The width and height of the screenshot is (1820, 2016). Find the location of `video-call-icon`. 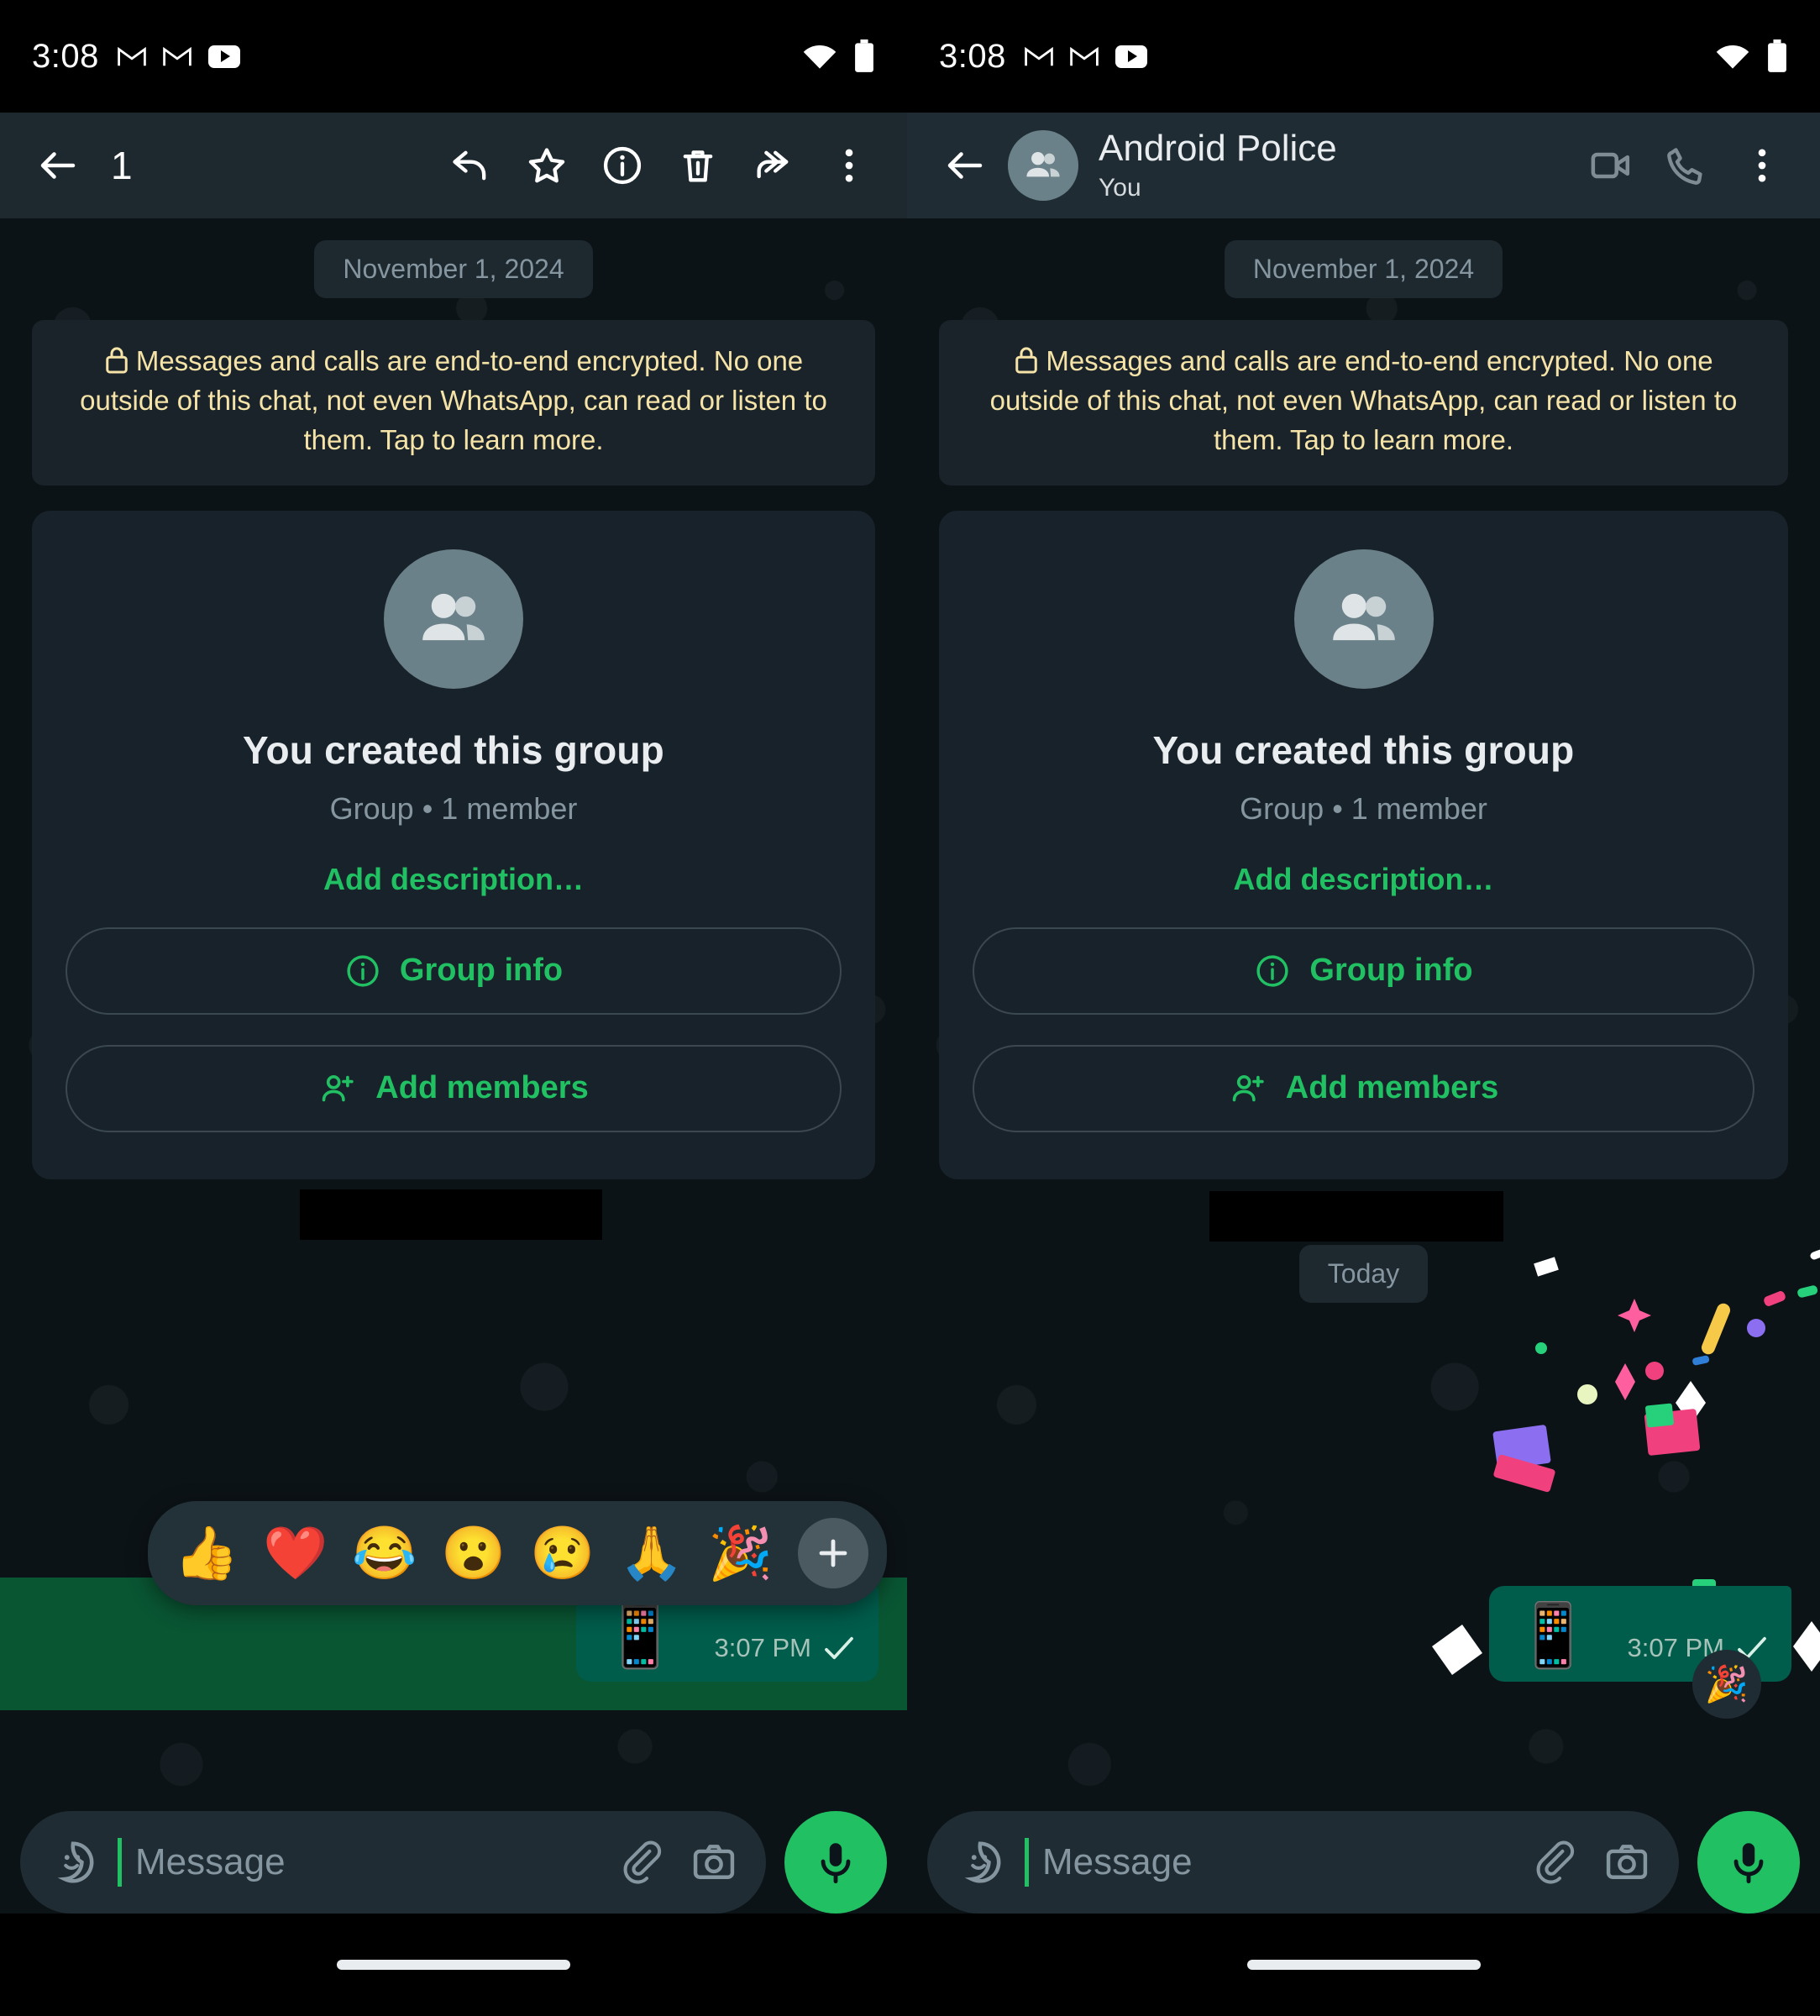

video-call-icon is located at coordinates (1611, 165).